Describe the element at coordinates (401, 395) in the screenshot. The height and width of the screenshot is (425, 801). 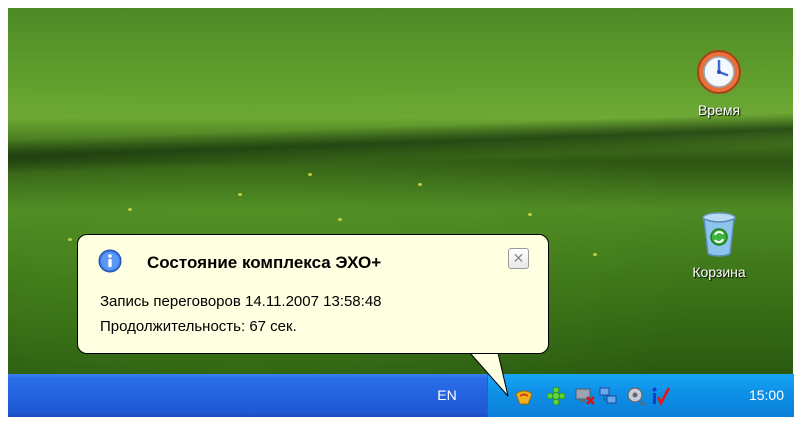
I see `taskbar: EN 15:00` at that location.